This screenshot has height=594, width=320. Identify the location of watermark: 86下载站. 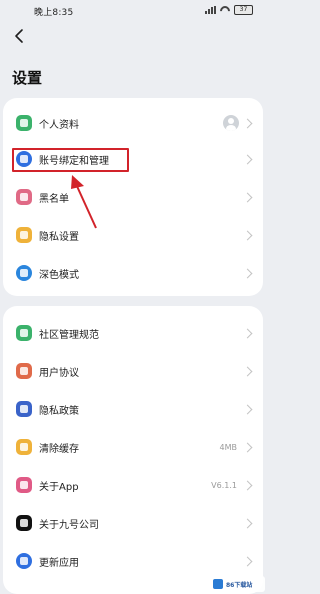
(237, 584).